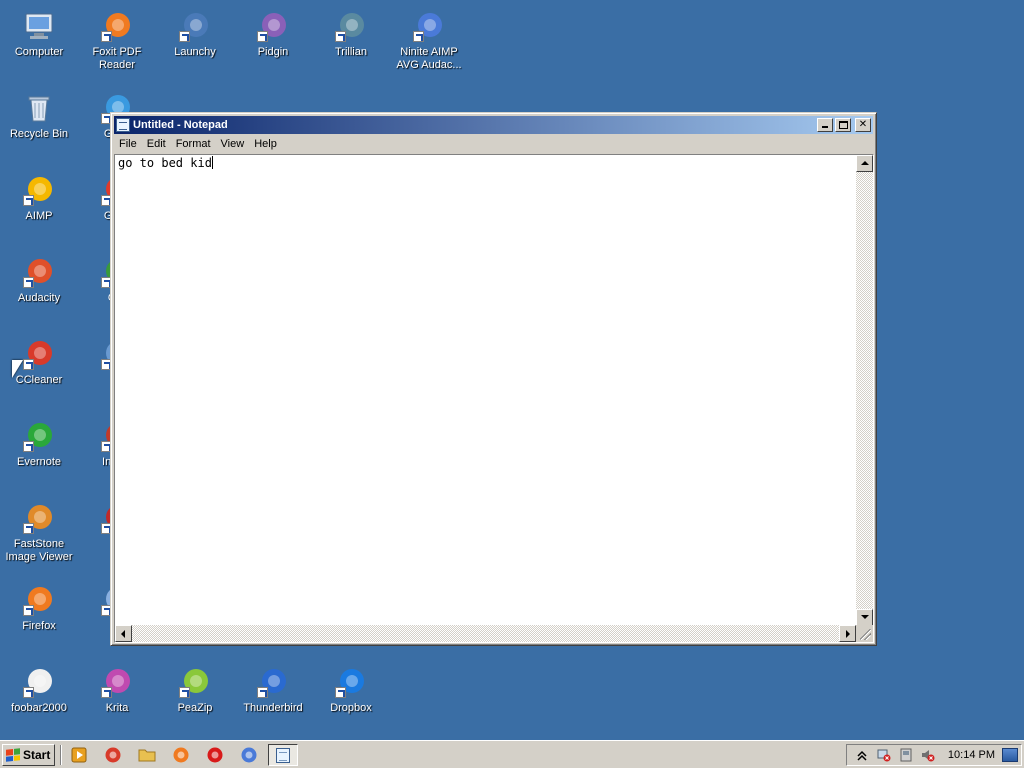 The image size is (1024, 768). I want to click on aimp-icon, so click(39, 190).